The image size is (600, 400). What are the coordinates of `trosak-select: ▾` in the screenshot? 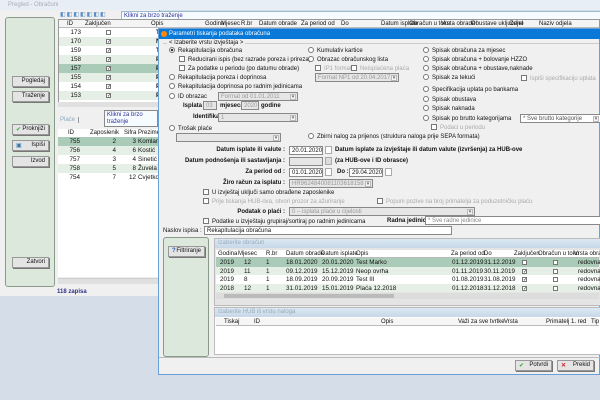 It's located at (228, 137).